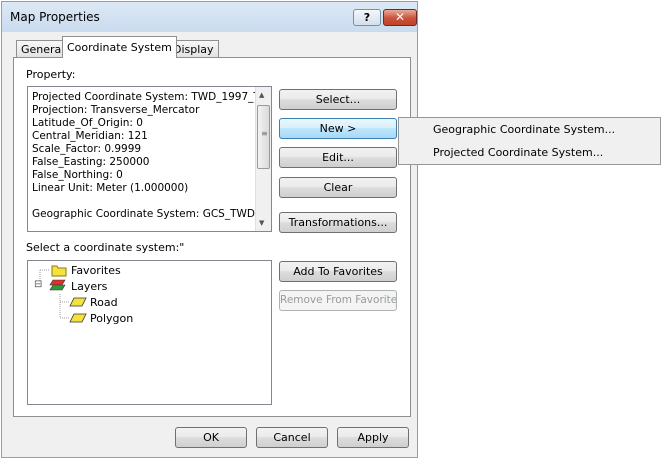 This screenshot has width=661, height=459. Describe the element at coordinates (338, 187) in the screenshot. I see `clear-button: Clear` at that location.